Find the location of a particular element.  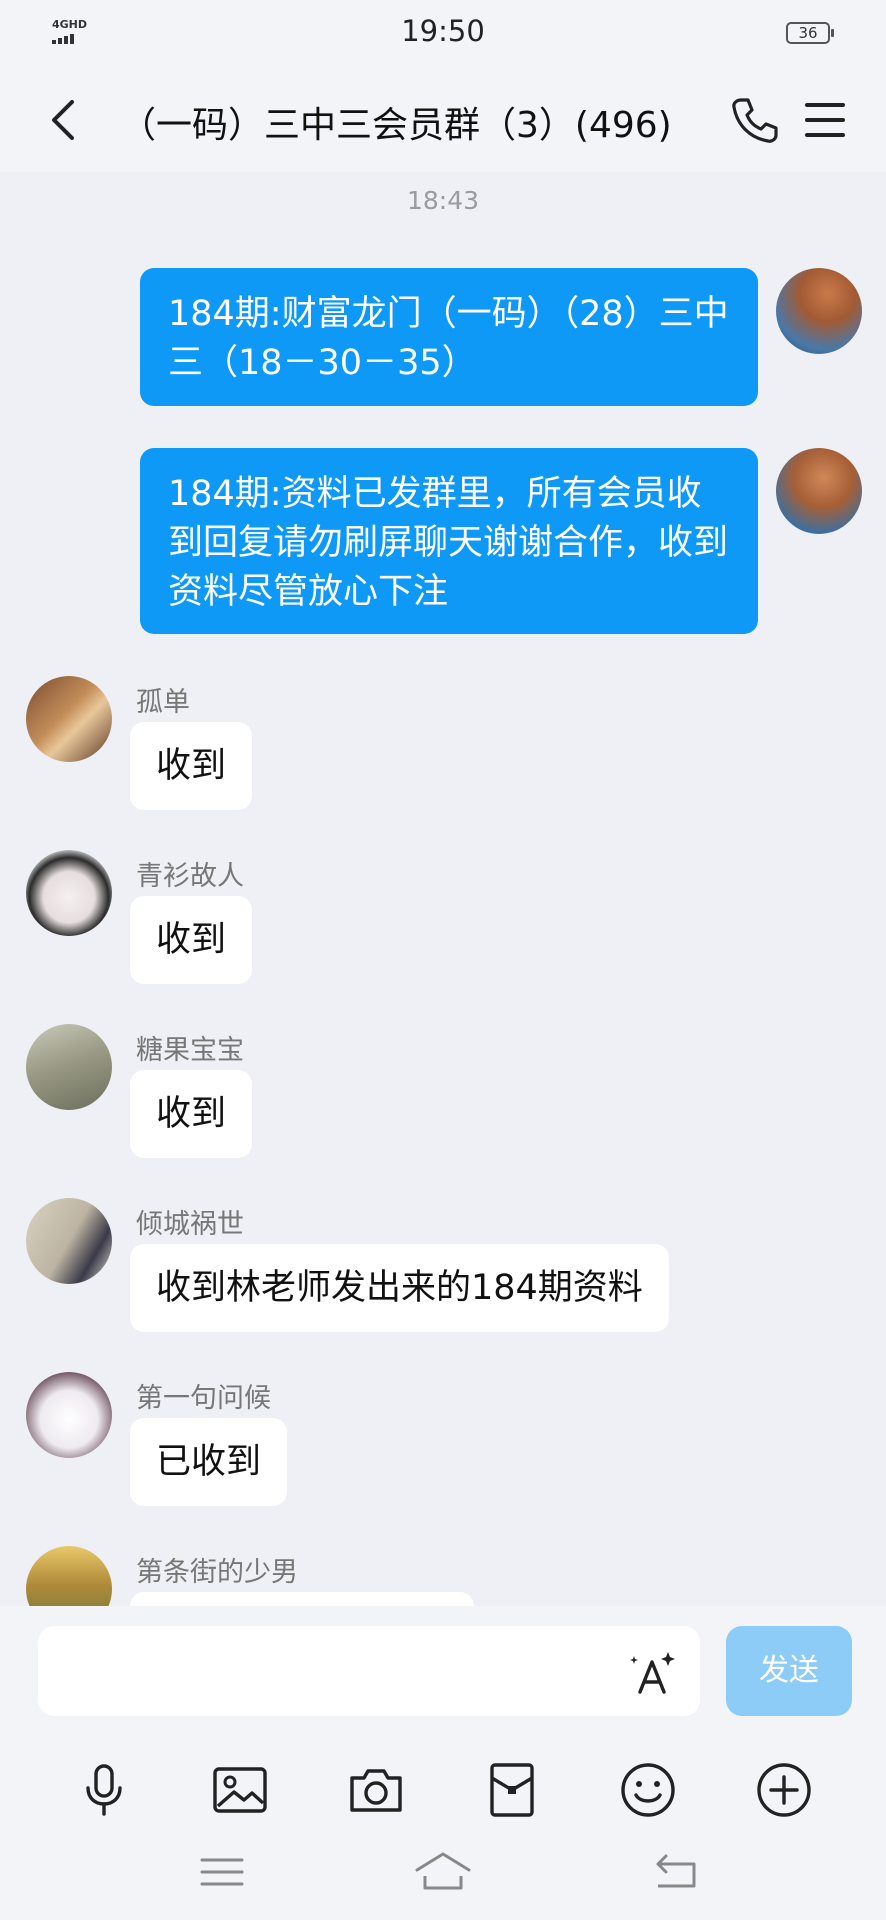

plus-icon is located at coordinates (784, 1790).